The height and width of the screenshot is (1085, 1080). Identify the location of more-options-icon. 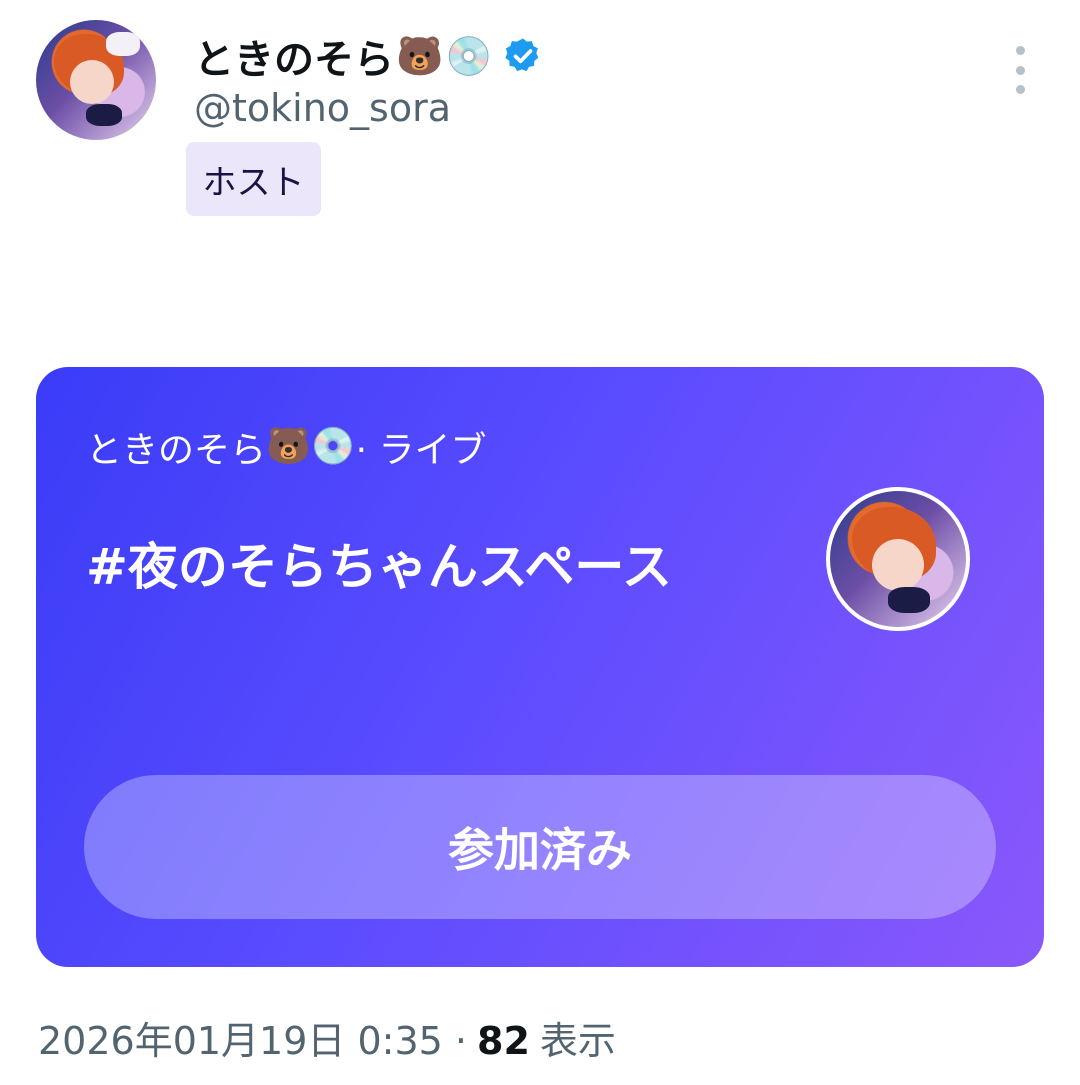
(1020, 70).